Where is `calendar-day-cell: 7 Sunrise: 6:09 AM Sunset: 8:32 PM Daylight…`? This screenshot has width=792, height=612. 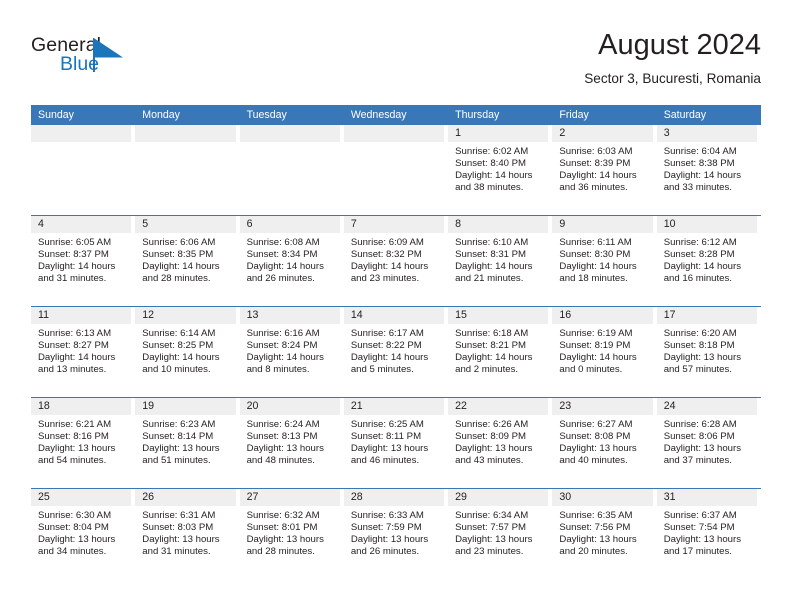 calendar-day-cell: 7 Sunrise: 6:09 AM Sunset: 8:32 PM Daylight… is located at coordinates (395, 261).